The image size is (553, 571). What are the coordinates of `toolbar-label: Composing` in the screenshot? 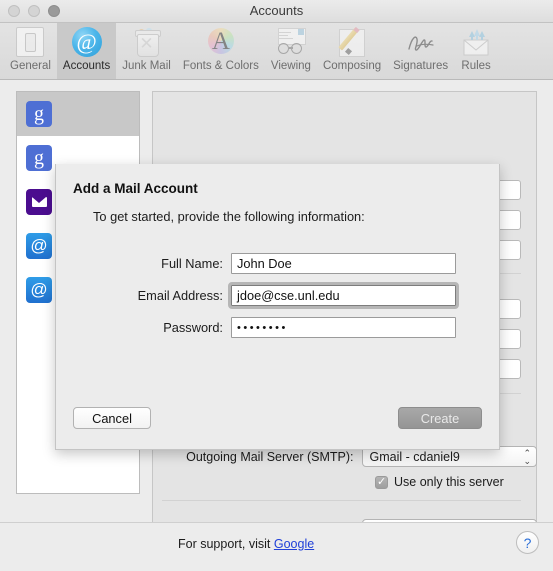 It's located at (352, 66).